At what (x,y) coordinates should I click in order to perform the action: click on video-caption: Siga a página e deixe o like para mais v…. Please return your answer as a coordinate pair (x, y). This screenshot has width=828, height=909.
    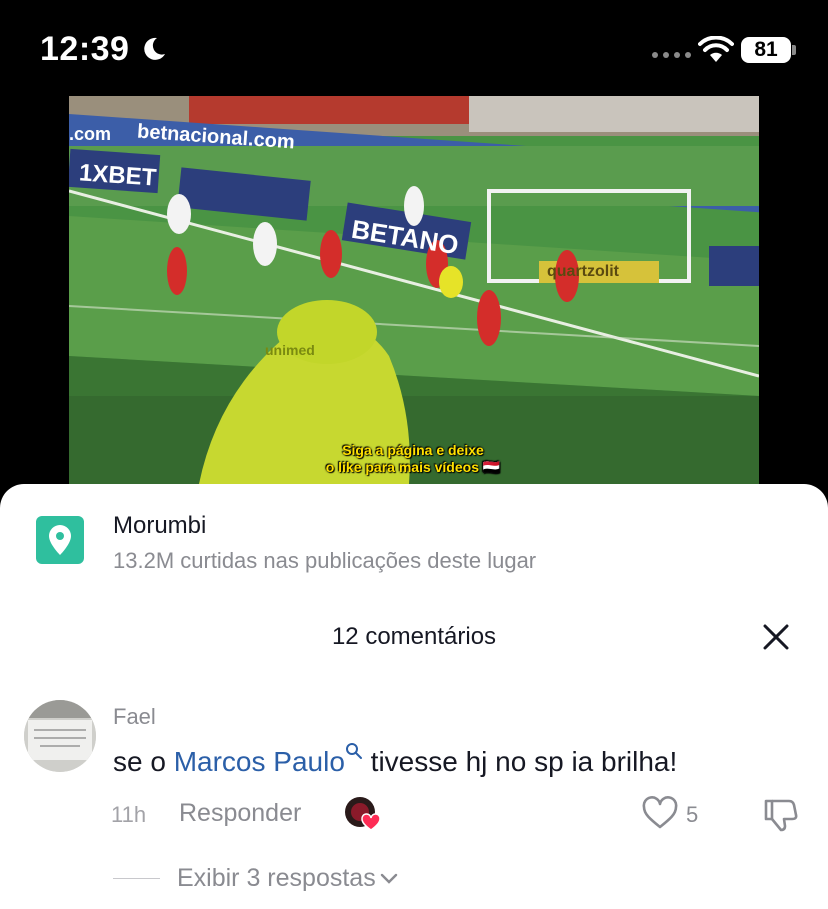
    Looking at the image, I should click on (413, 459).